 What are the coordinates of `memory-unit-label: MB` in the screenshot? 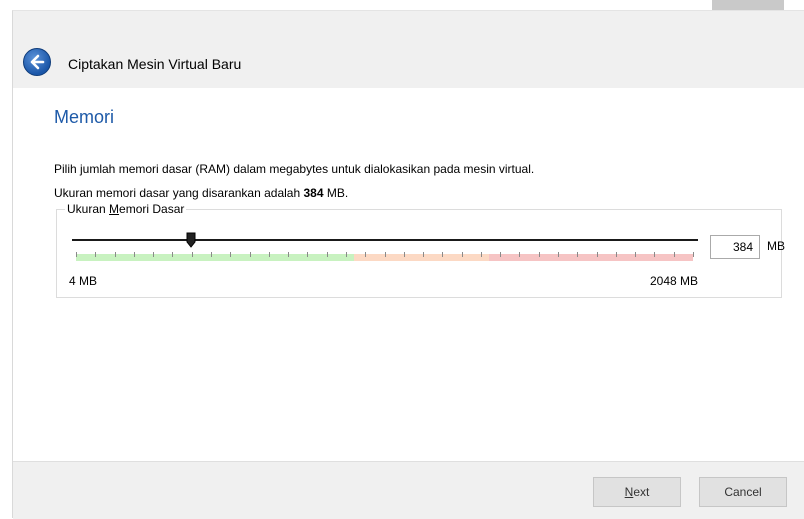 It's located at (776, 246).